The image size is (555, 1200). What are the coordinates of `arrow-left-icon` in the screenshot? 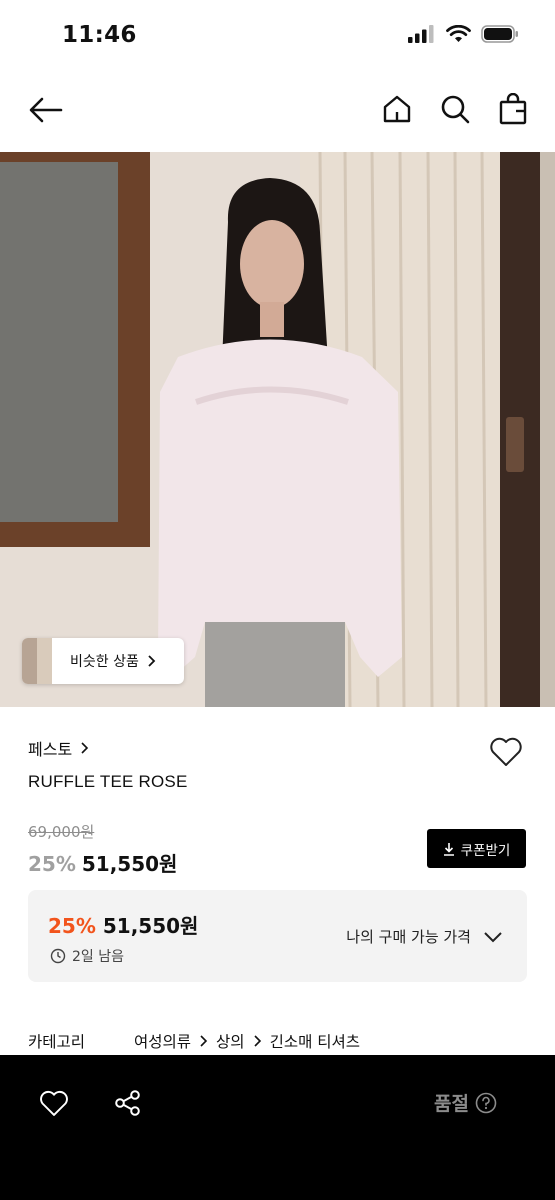 It's located at (46, 110).